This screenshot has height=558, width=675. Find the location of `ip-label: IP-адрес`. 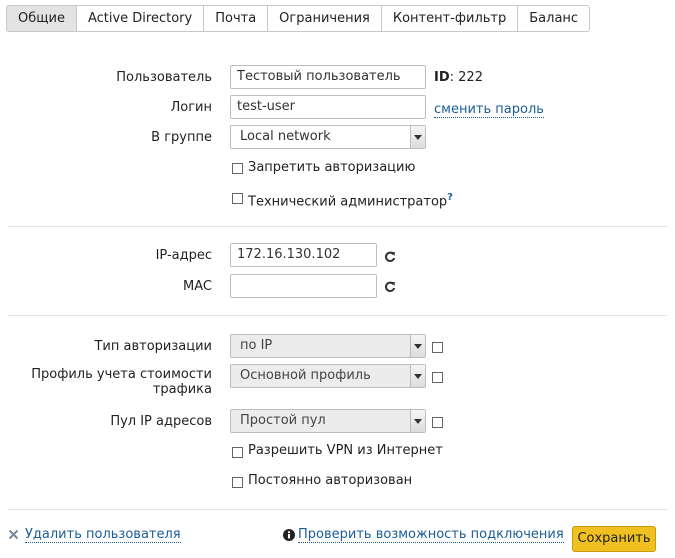

ip-label: IP-адрес is located at coordinates (183, 255).